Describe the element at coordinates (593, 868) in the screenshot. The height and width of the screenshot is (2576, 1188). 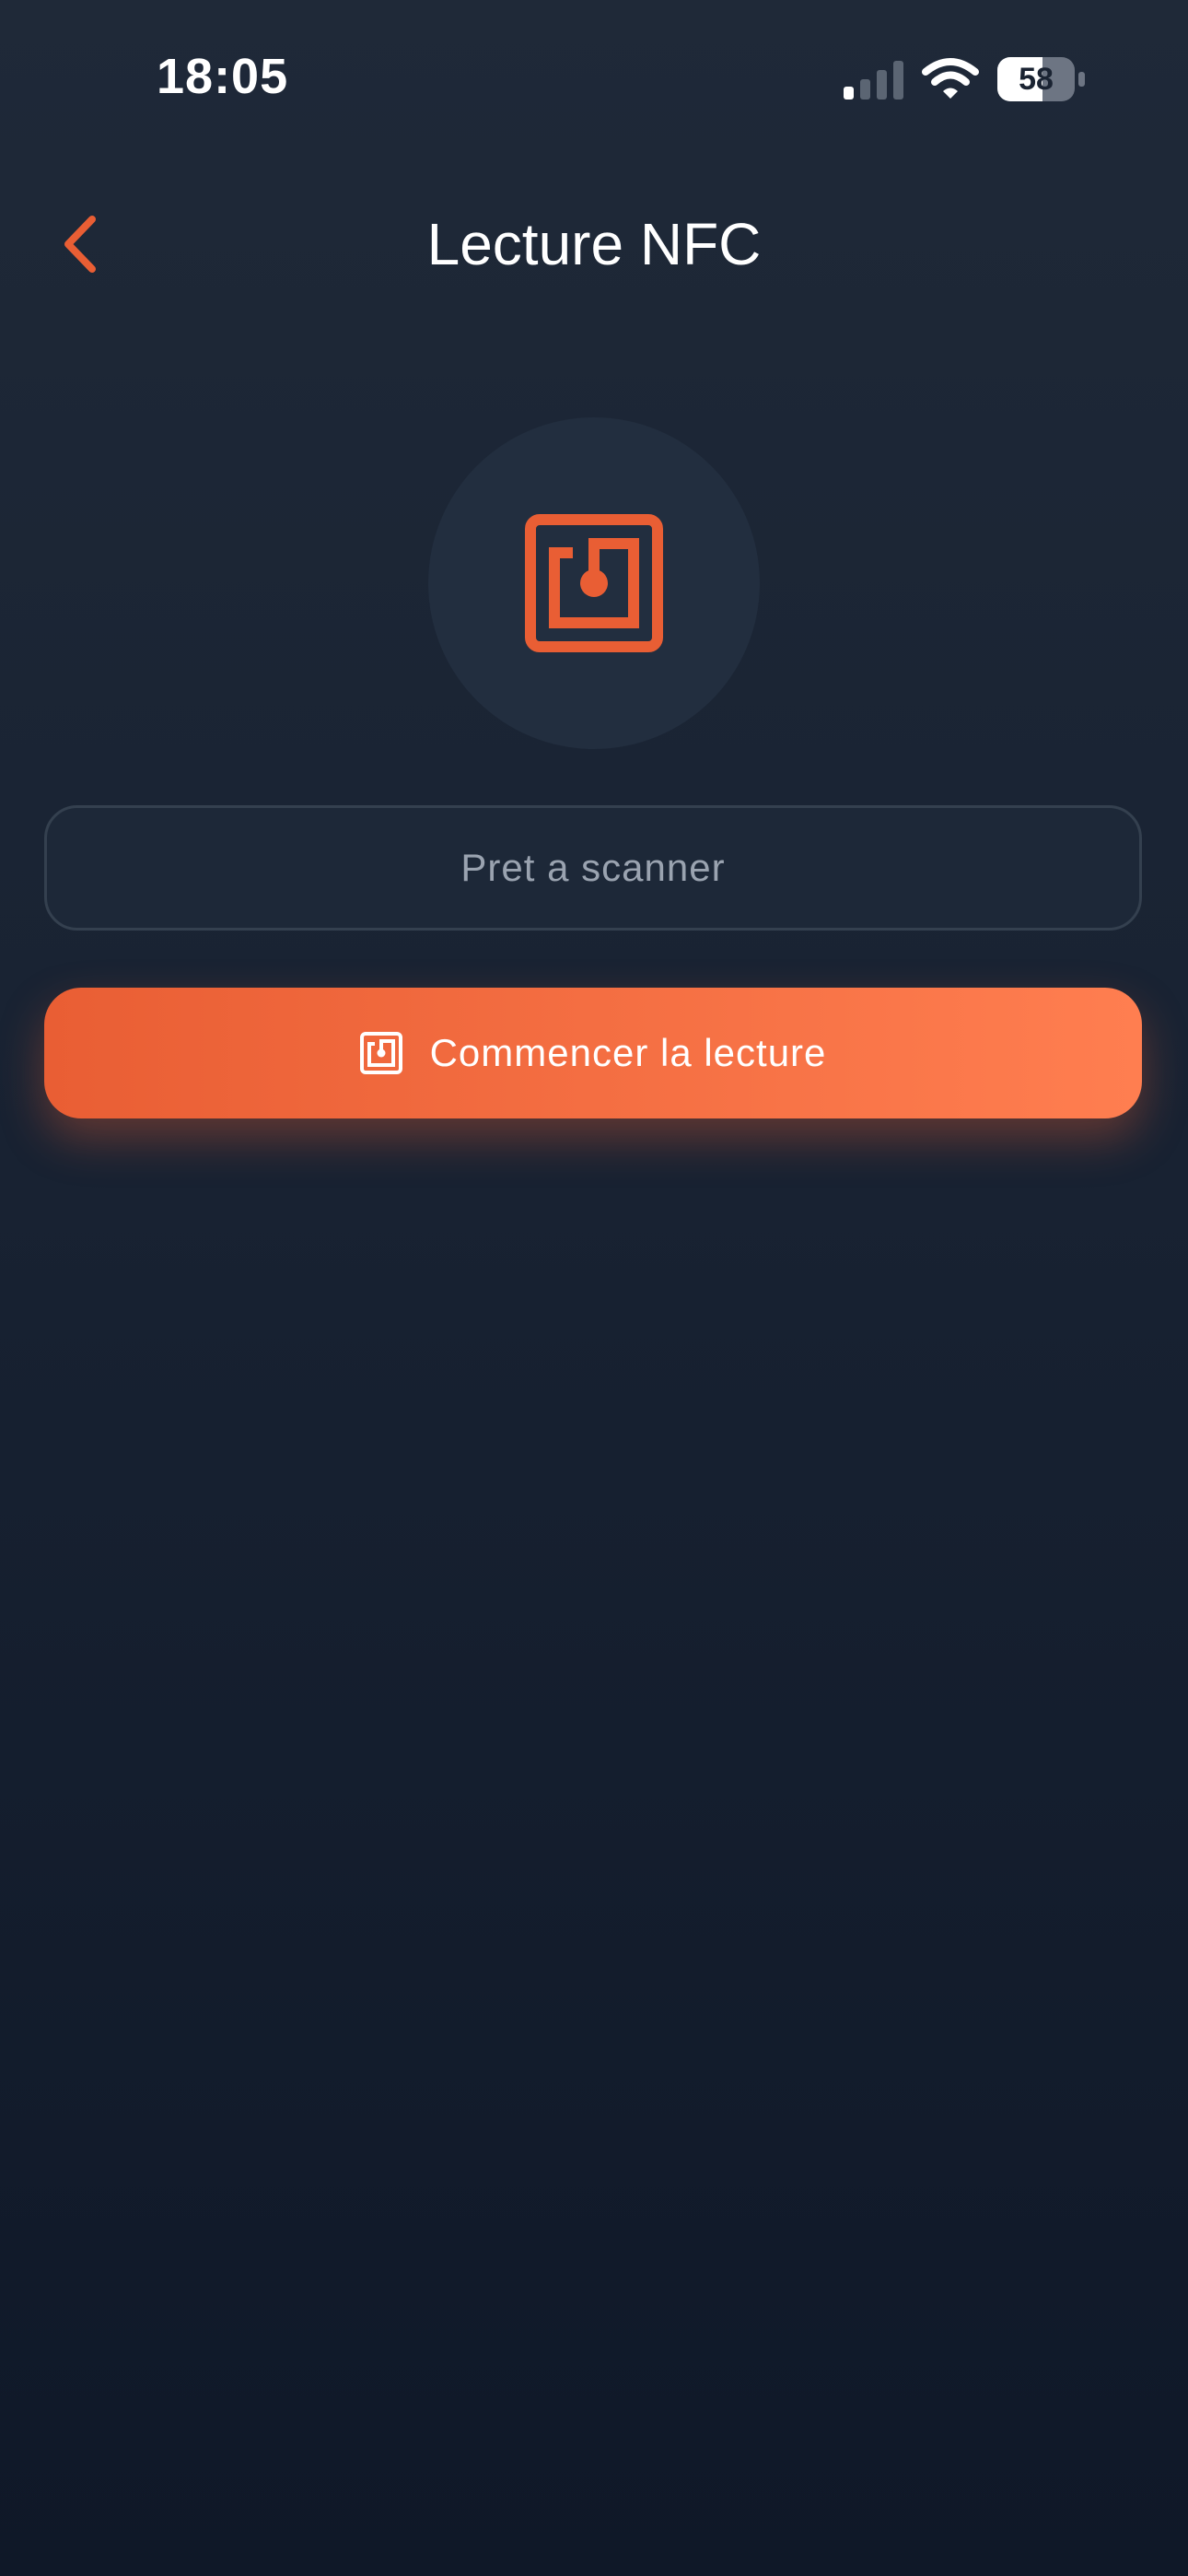
I see `scan-status-field: Pret a scanner` at that location.